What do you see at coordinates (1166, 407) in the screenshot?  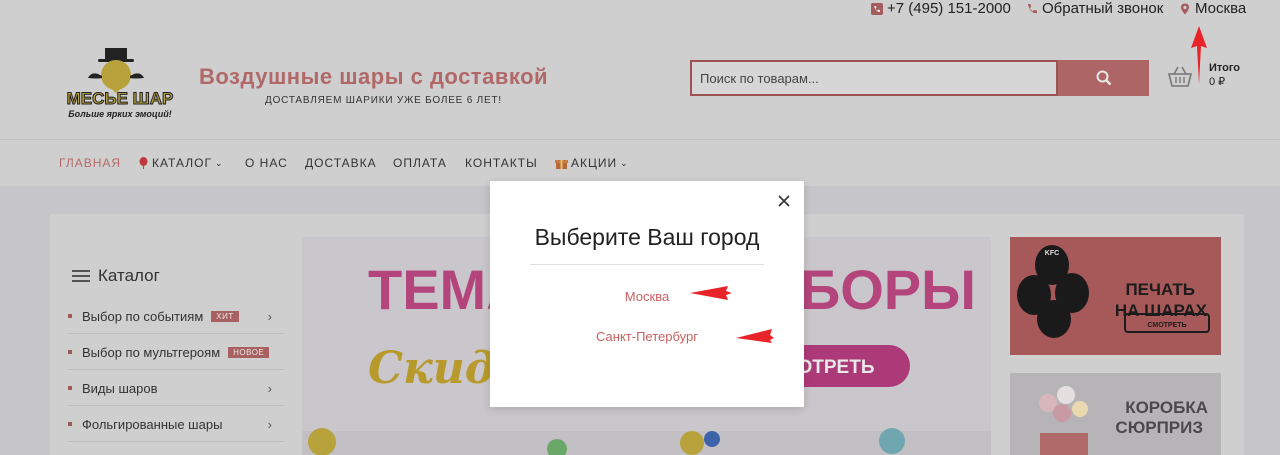 I see `side-banner-box-line1: КОРОБКА` at bounding box center [1166, 407].